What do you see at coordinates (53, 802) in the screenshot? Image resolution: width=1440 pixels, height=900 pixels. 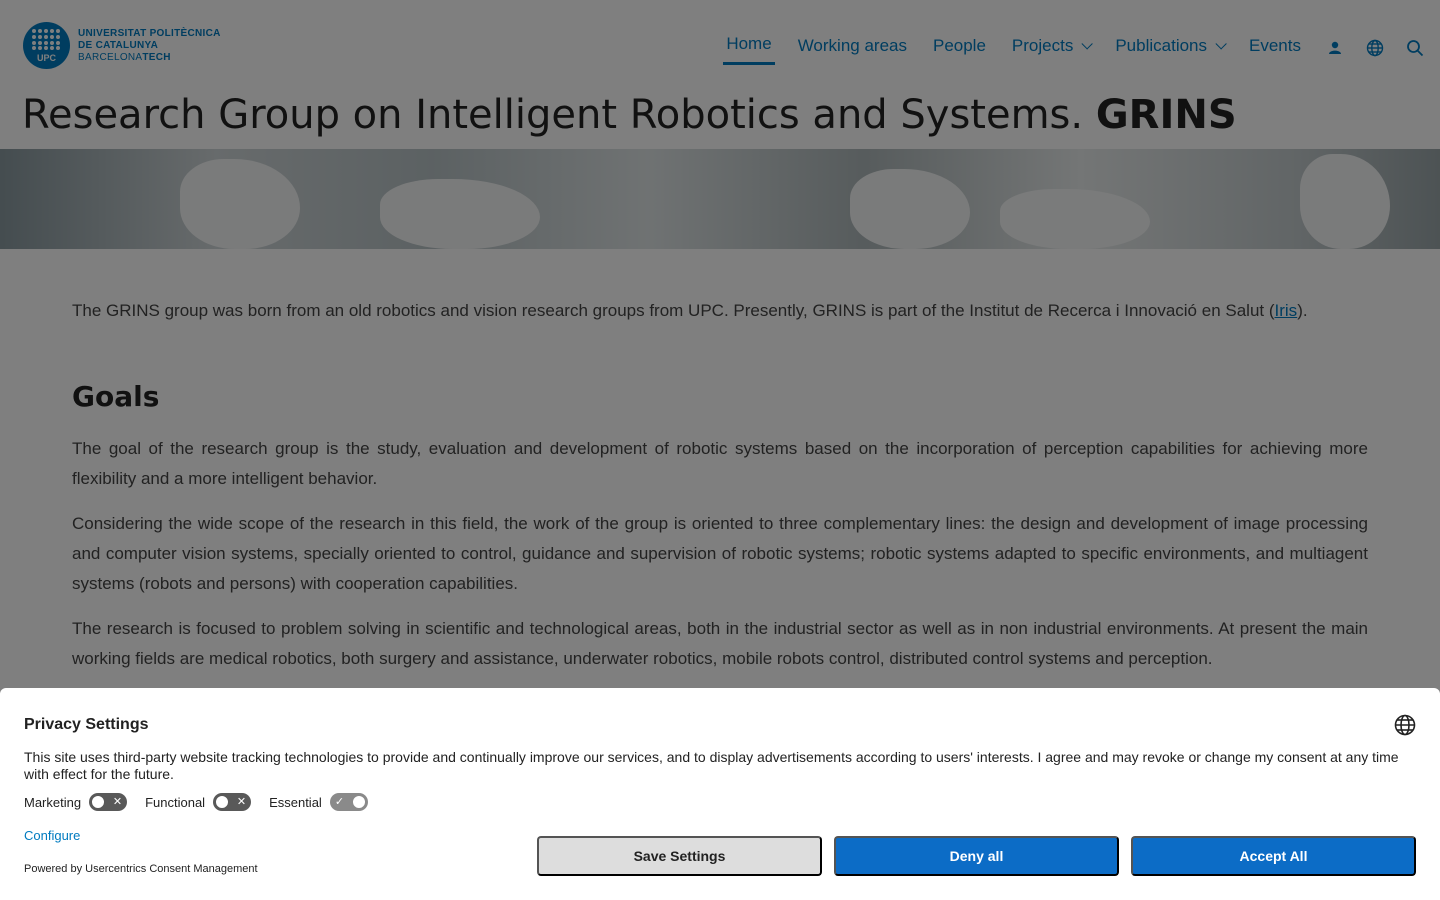 I see `marketing-label: Marketing` at bounding box center [53, 802].